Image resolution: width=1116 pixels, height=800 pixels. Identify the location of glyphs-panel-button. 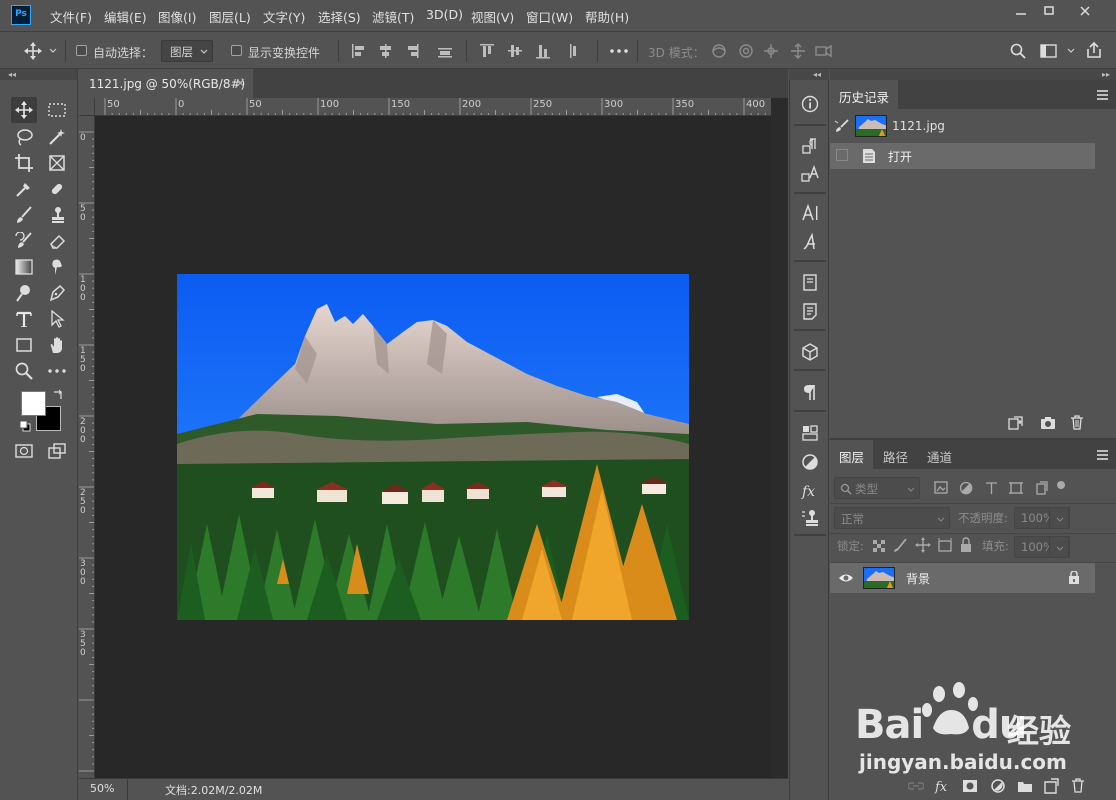
(810, 242).